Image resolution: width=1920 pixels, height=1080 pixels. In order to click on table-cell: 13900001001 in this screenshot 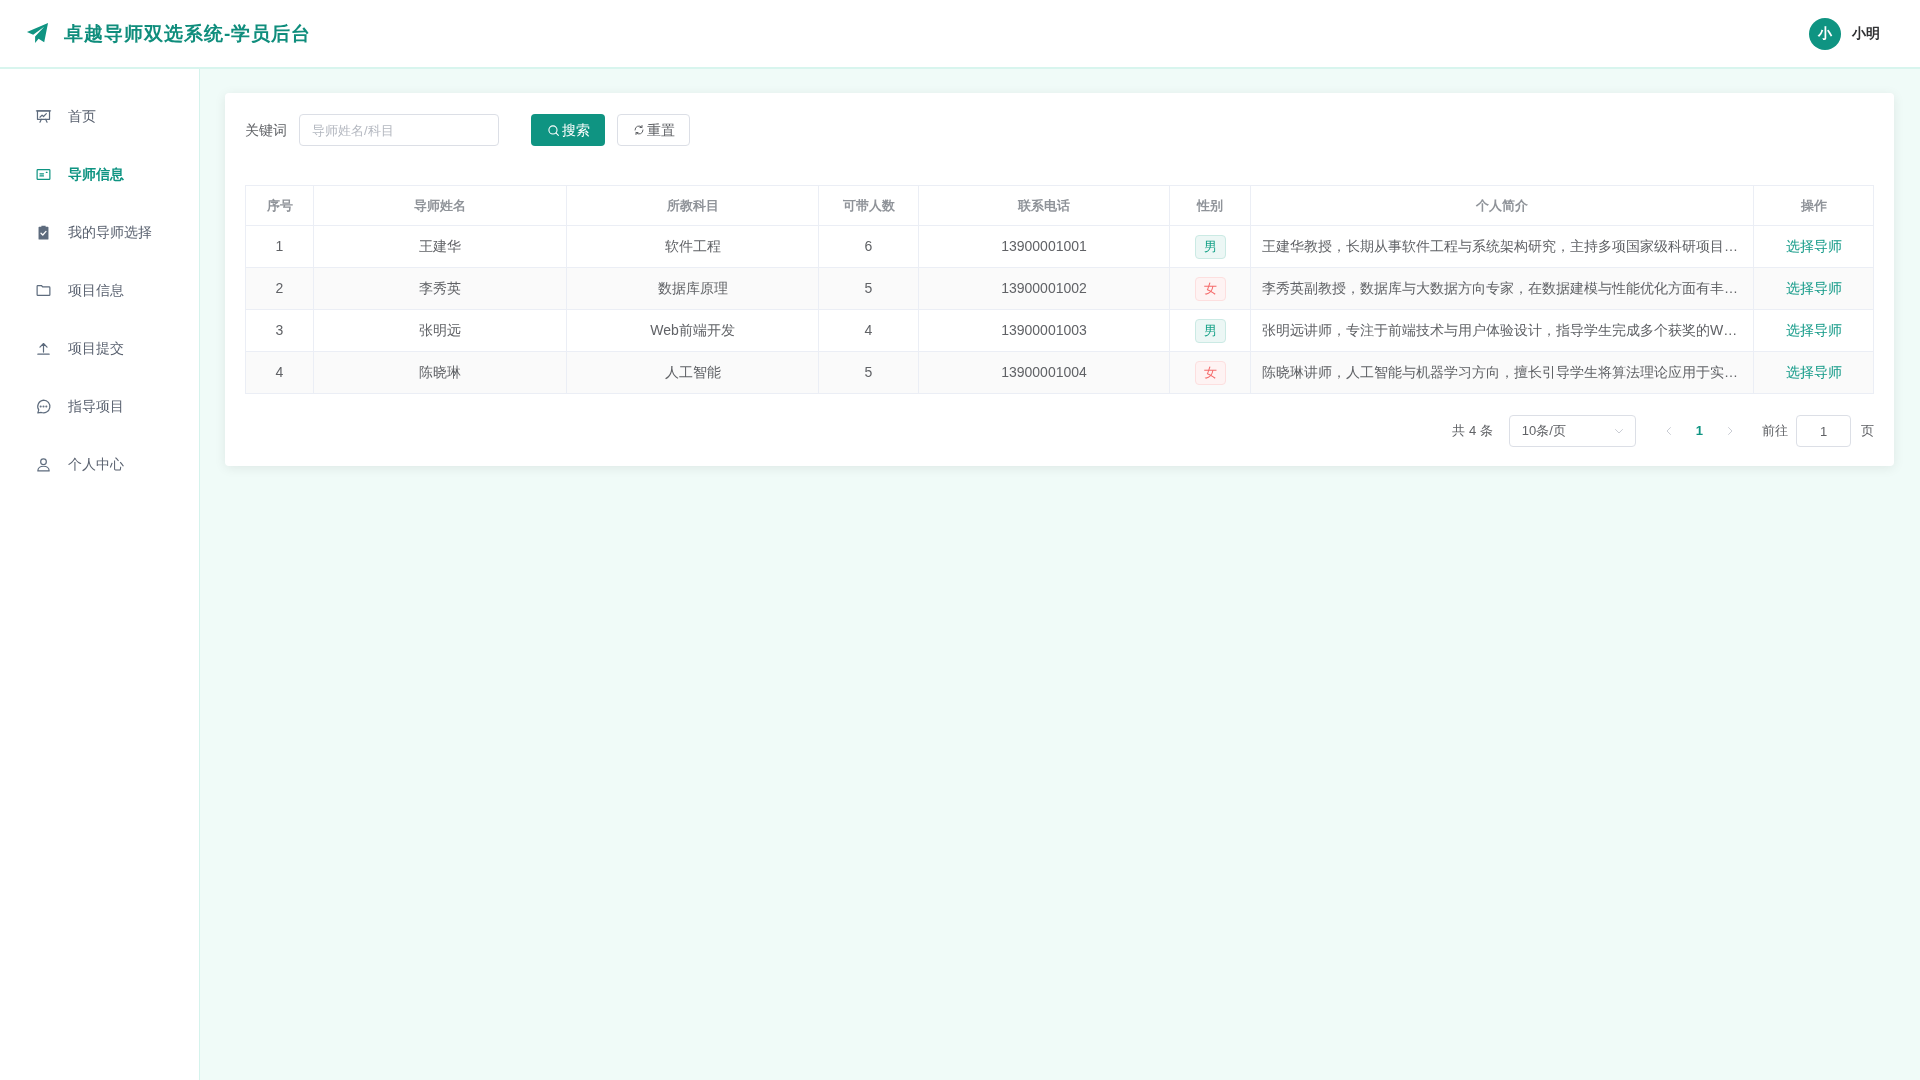, I will do `click(1044, 246)`.